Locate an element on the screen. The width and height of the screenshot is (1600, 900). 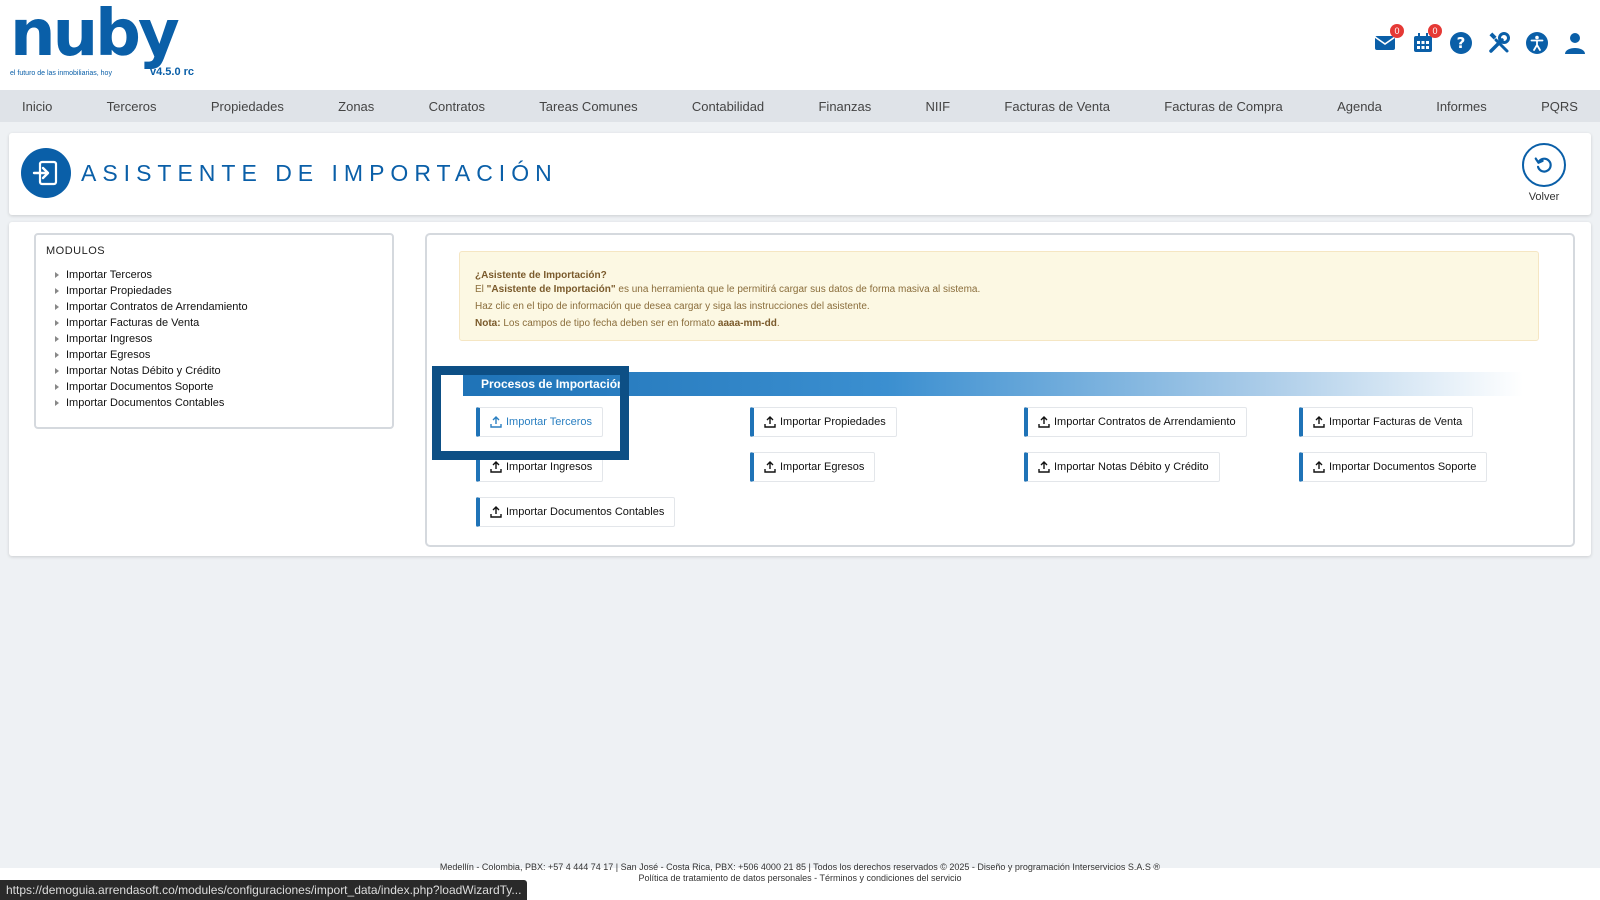
nav-item-propiedades: Propiedades is located at coordinates (247, 106).